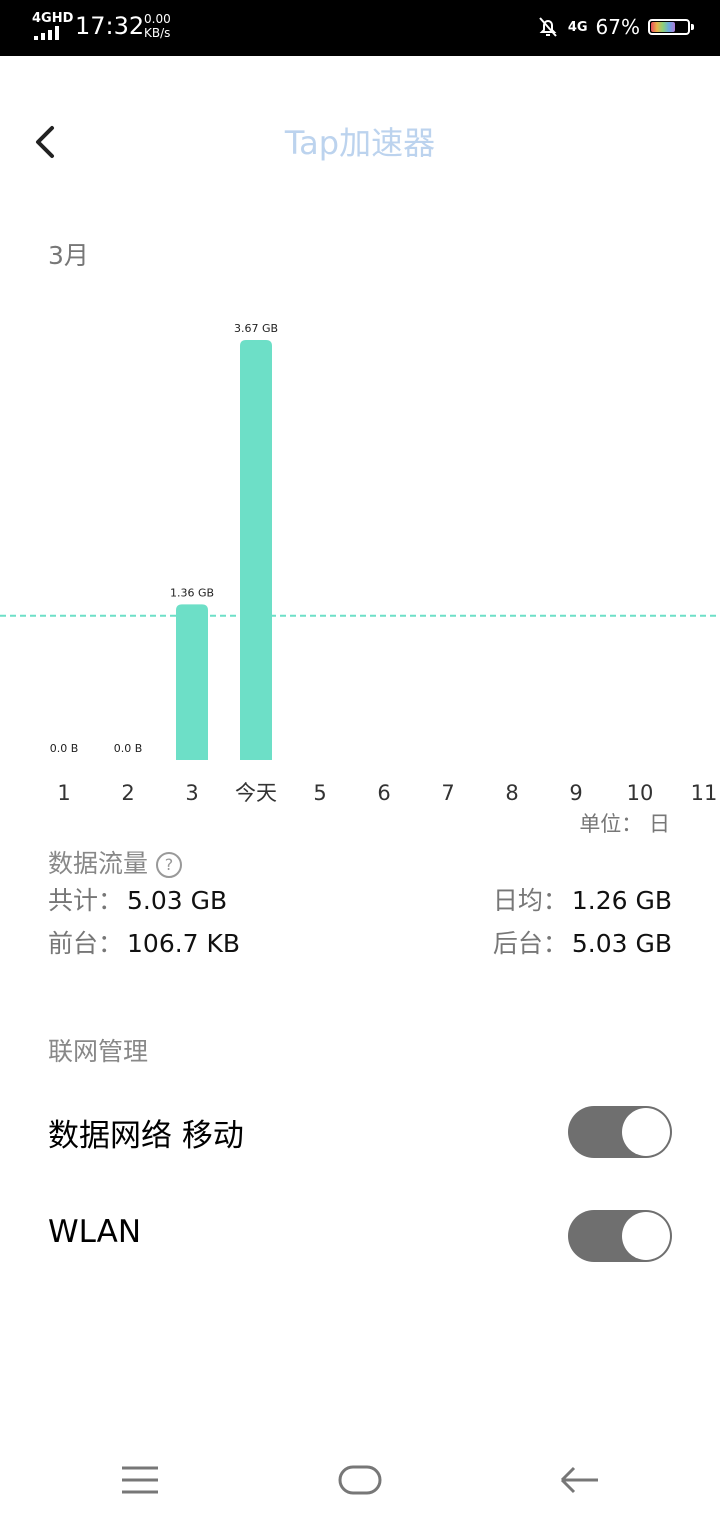 The width and height of the screenshot is (720, 1520). What do you see at coordinates (360, 1132) in the screenshot?
I see `mobile-data-row: 数据网络 移动` at bounding box center [360, 1132].